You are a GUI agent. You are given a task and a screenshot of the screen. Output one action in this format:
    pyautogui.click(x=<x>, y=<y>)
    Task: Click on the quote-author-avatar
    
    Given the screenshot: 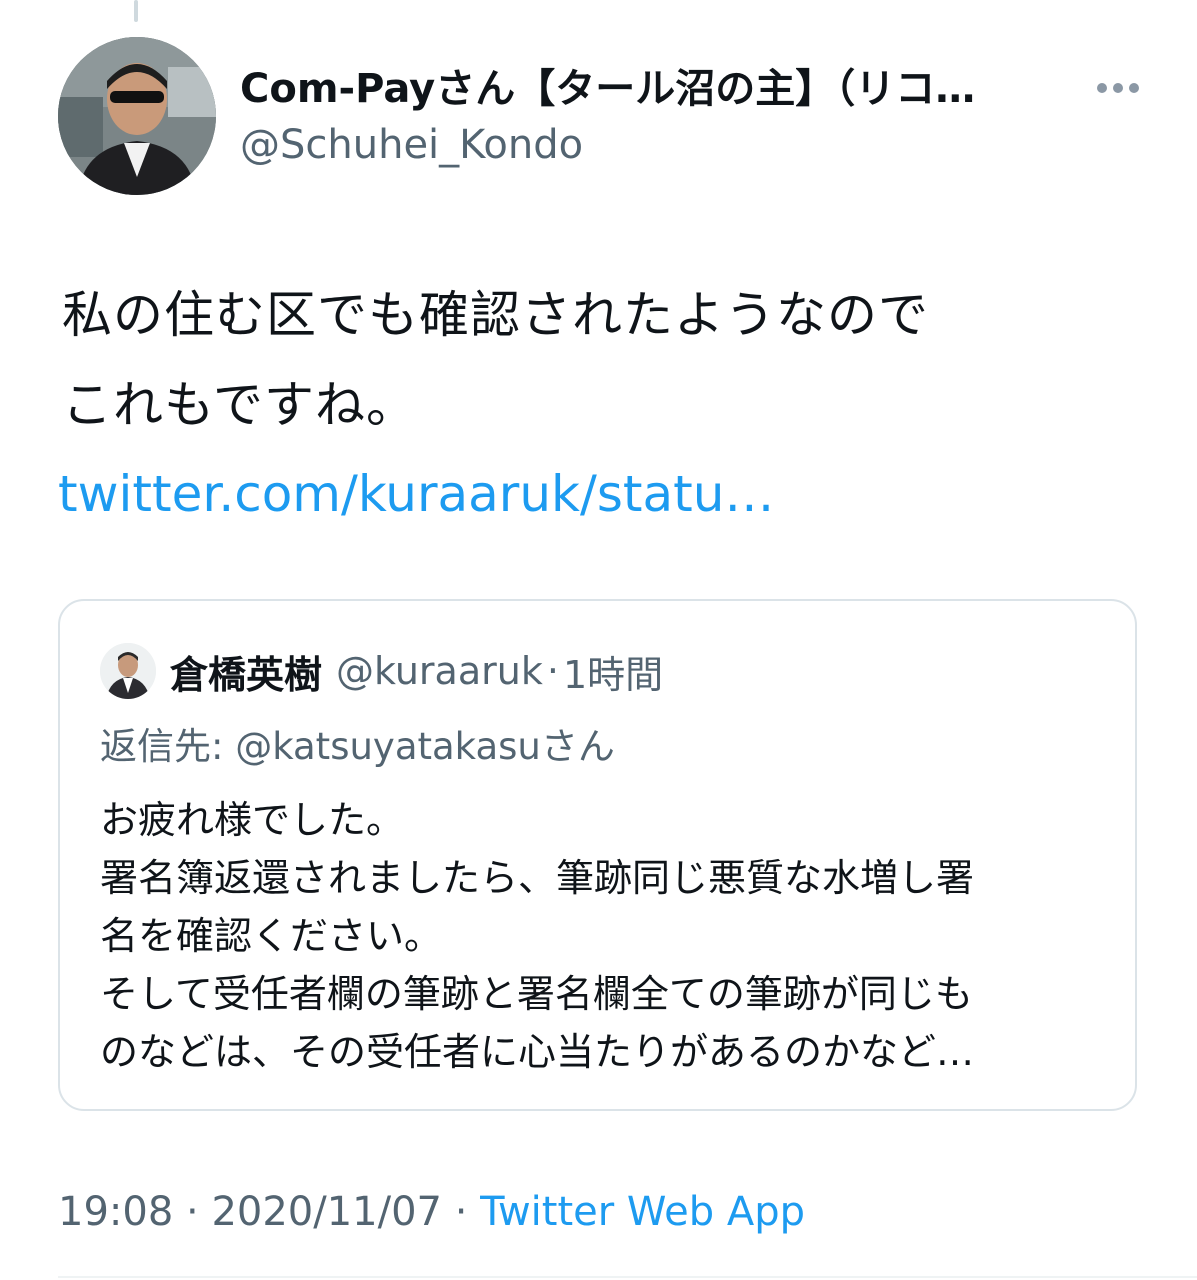 What is the action you would take?
    pyautogui.click(x=128, y=671)
    